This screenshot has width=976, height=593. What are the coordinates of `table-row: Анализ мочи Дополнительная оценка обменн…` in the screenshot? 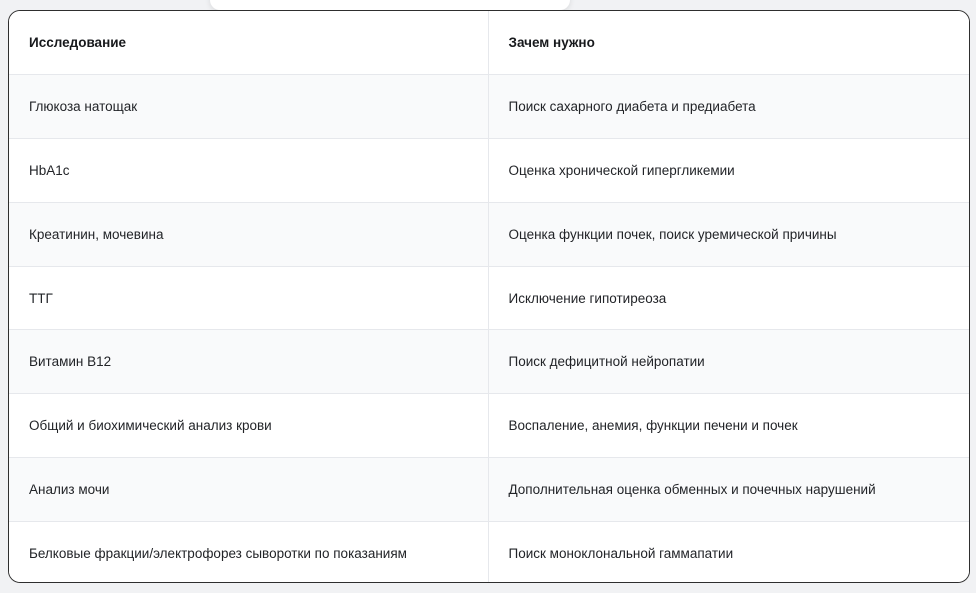 It's located at (489, 489).